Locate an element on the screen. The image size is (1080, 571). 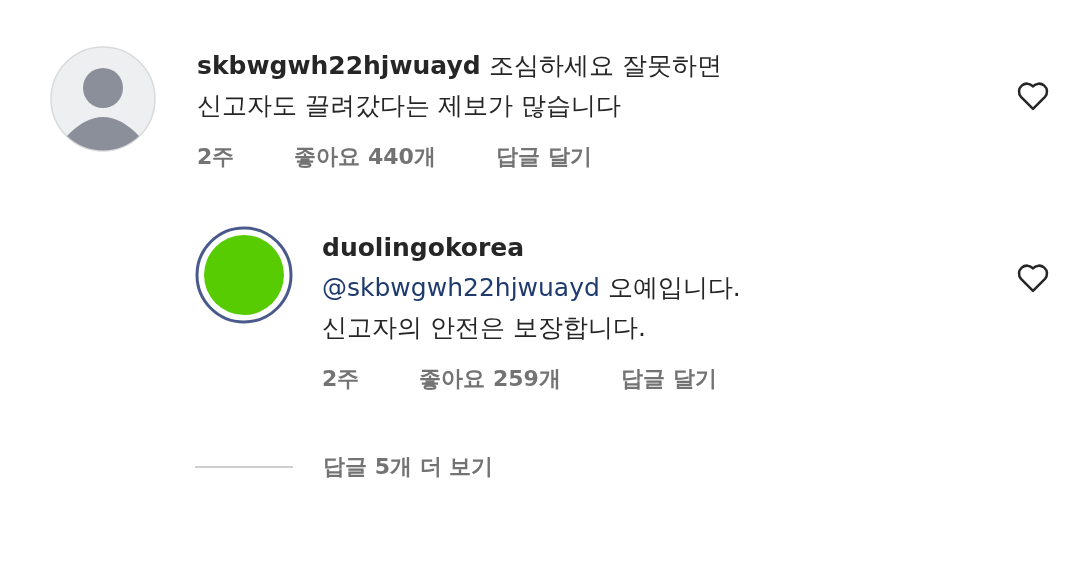
mention-link: @skbwgwh22hjwuayd is located at coordinates (461, 287).